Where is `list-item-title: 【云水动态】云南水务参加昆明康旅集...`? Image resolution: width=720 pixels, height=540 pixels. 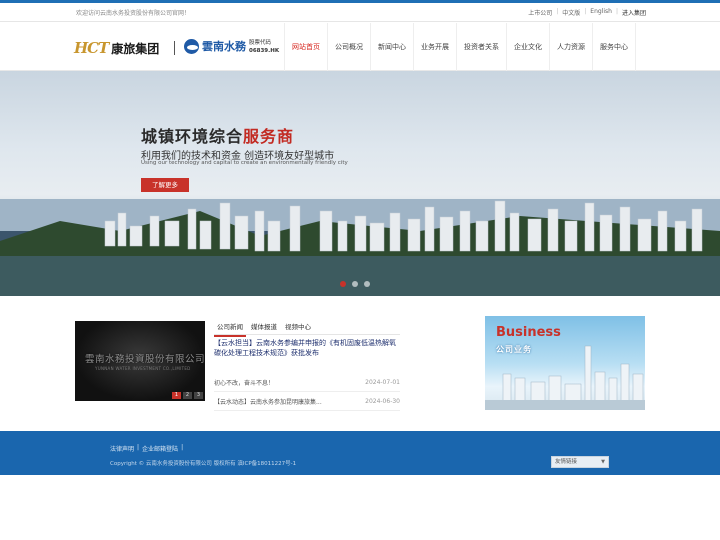 list-item-title: 【云水动态】云南水务参加昆明康旅集... is located at coordinates (268, 402).